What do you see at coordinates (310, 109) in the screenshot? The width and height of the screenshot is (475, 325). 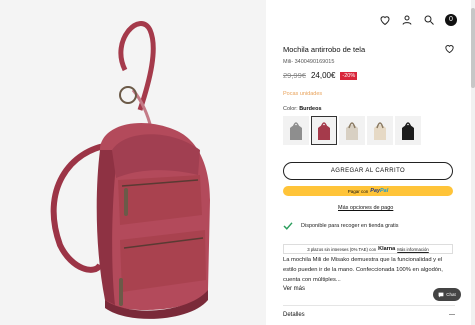 I see `color-value: Burdeos` at bounding box center [310, 109].